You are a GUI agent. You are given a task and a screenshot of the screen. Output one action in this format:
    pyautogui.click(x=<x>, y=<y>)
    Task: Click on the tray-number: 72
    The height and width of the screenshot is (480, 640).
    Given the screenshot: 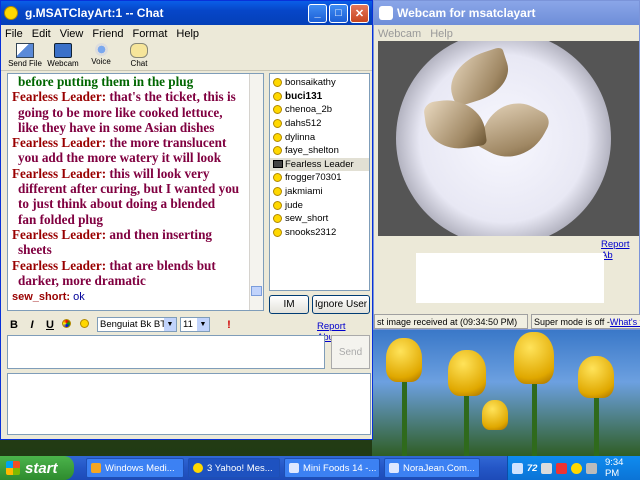 What is the action you would take?
    pyautogui.click(x=532, y=468)
    